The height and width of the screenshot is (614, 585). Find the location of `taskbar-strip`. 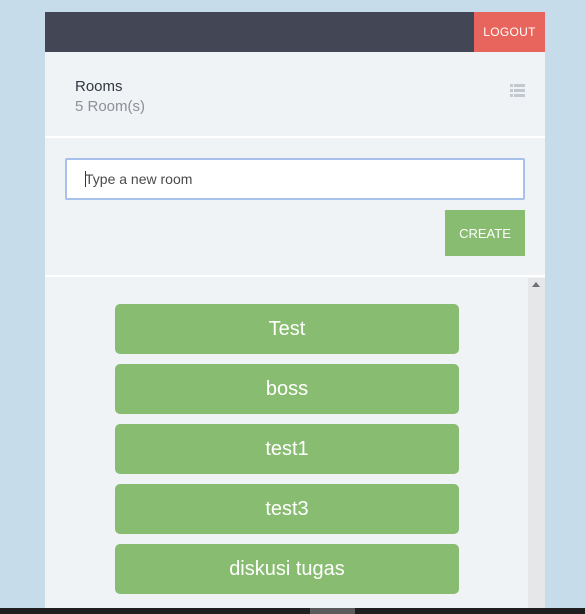

taskbar-strip is located at coordinates (292, 611).